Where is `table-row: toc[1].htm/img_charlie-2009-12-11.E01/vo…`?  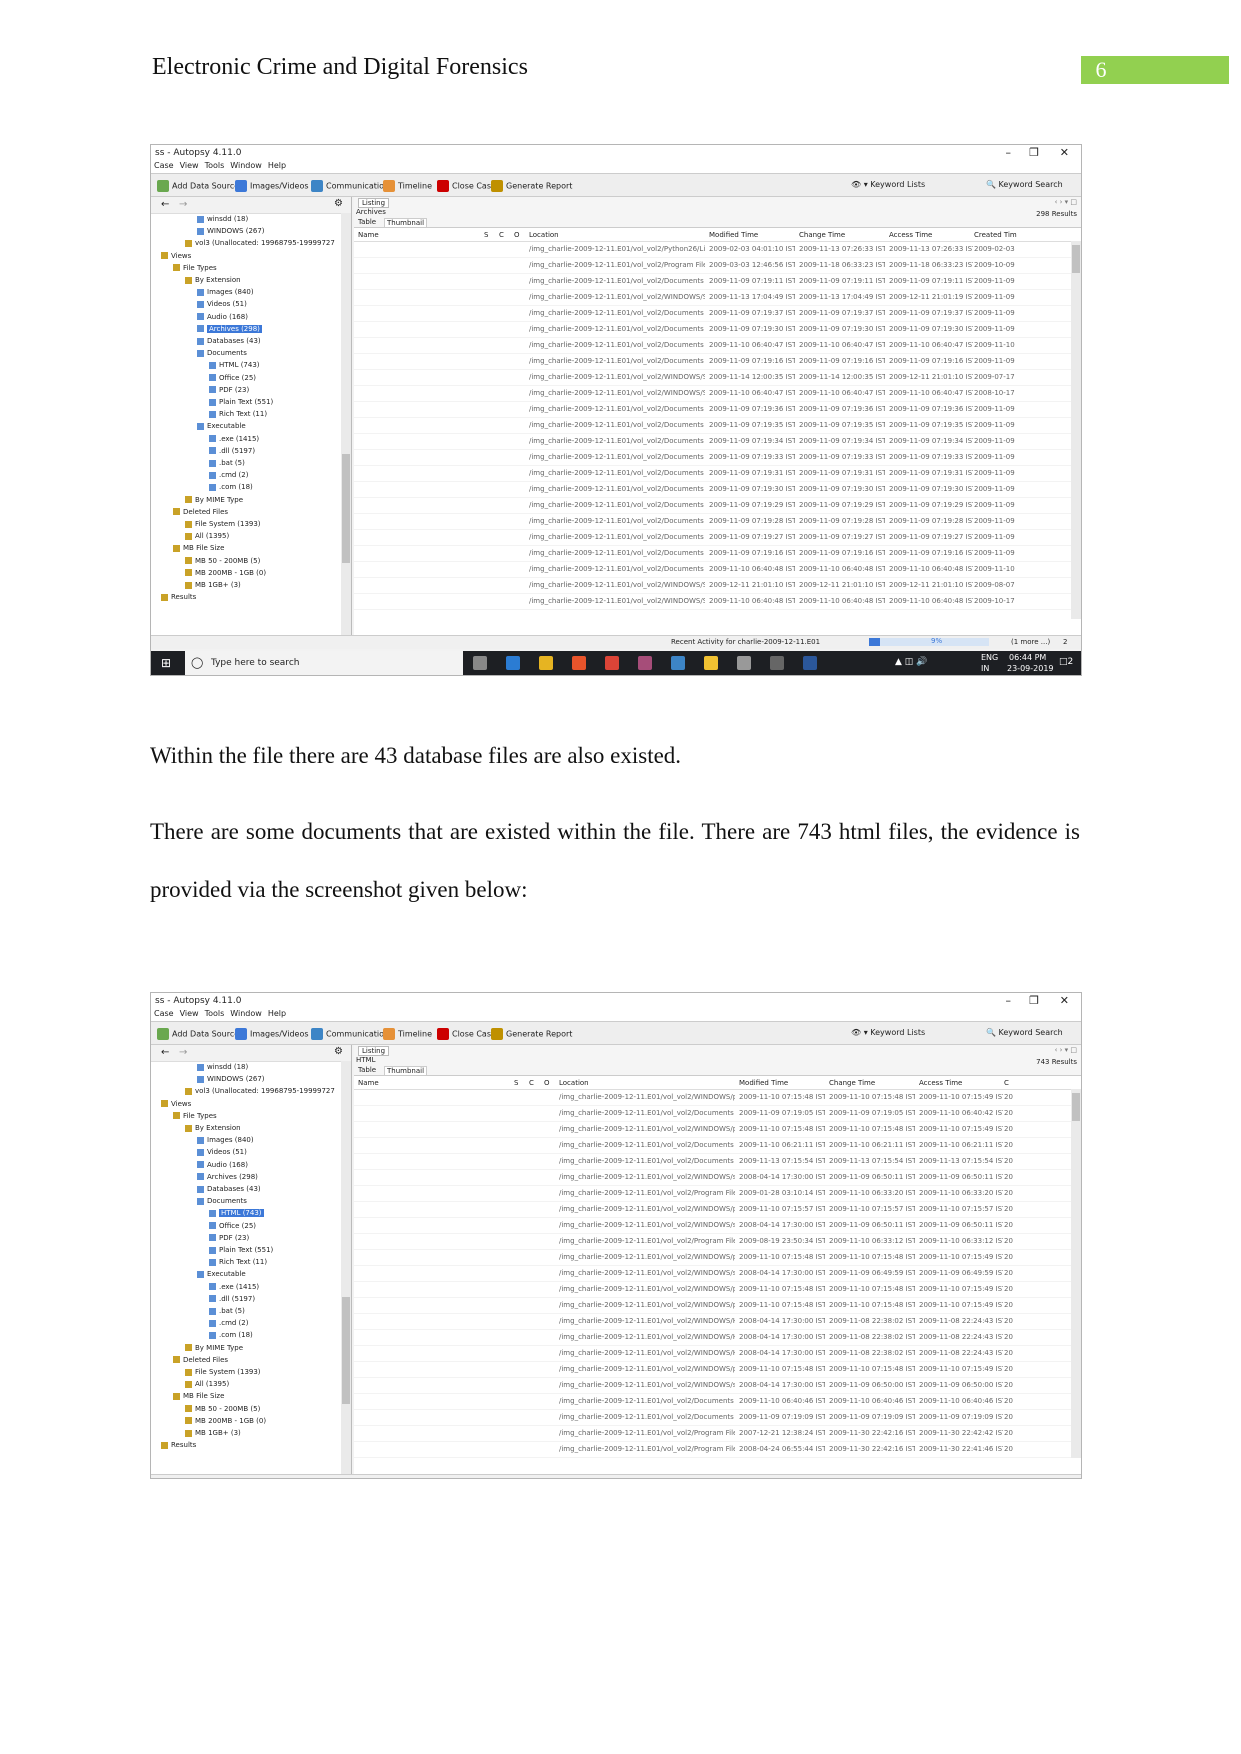
table-row: toc[1].htm/img_charlie-2009-12-11.E01/vo… is located at coordinates (717, 1402).